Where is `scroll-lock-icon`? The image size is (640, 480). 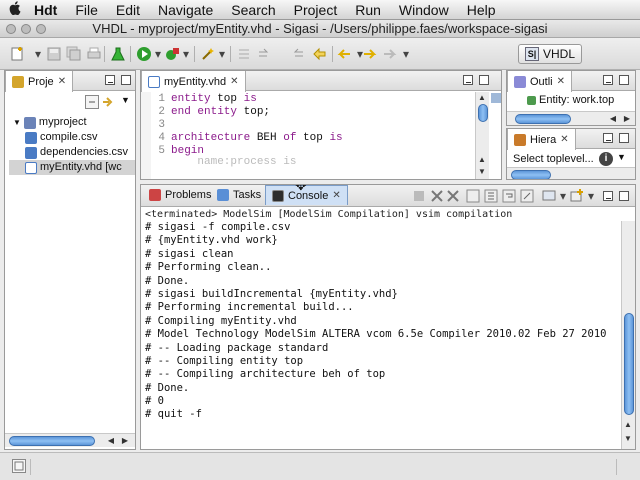 scroll-lock-icon is located at coordinates (491, 196).